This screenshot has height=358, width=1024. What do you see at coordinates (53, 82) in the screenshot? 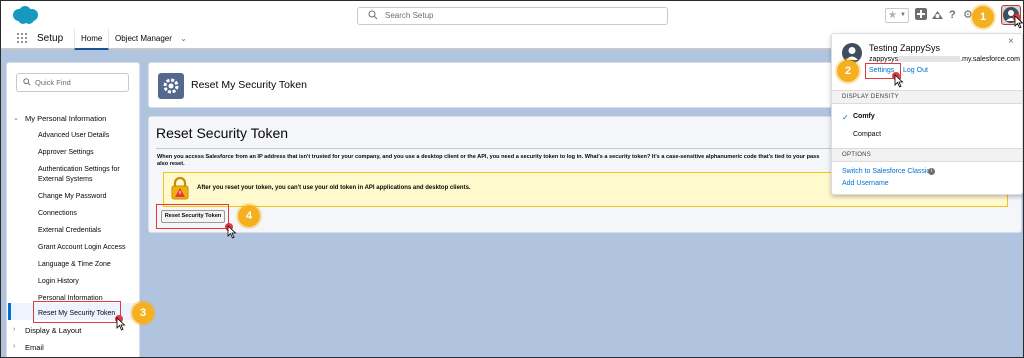
I see `quick-find-placeholder: Quick Find` at bounding box center [53, 82].